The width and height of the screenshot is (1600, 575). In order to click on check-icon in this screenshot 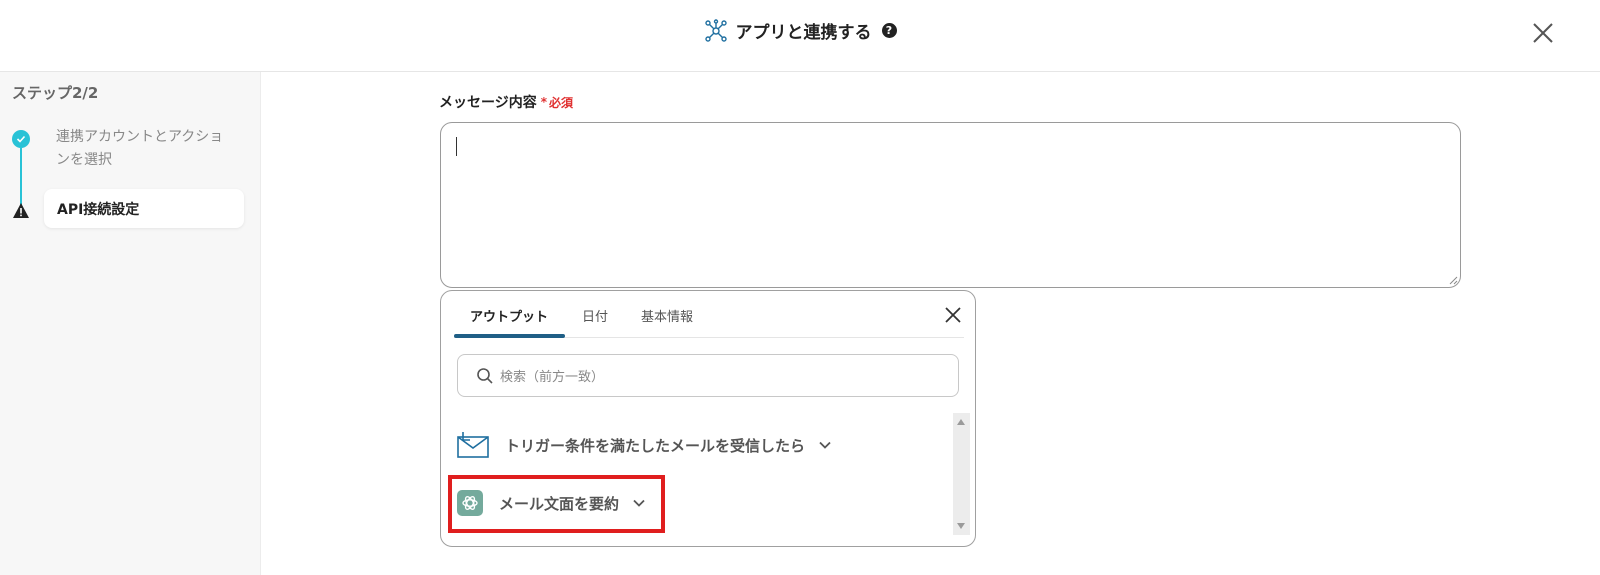, I will do `click(21, 139)`.